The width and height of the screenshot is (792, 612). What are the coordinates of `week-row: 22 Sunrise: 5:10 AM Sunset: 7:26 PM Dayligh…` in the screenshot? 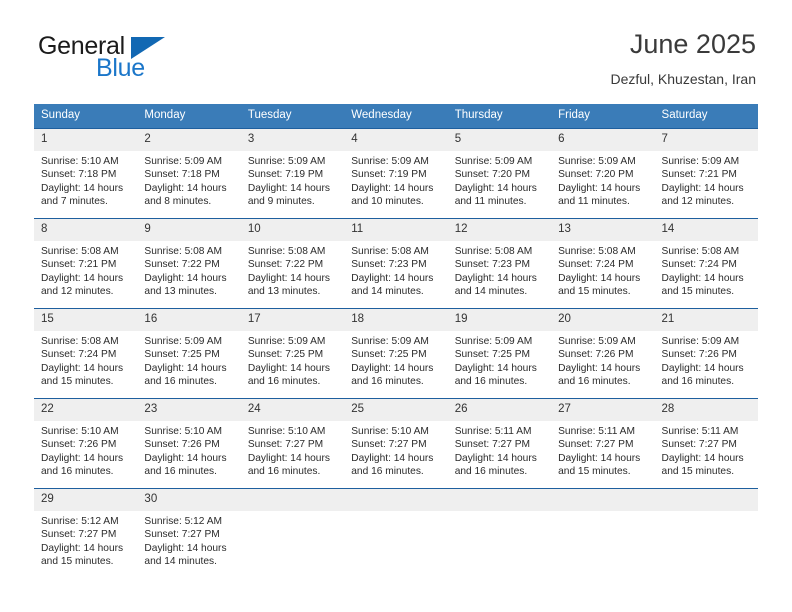 It's located at (396, 443).